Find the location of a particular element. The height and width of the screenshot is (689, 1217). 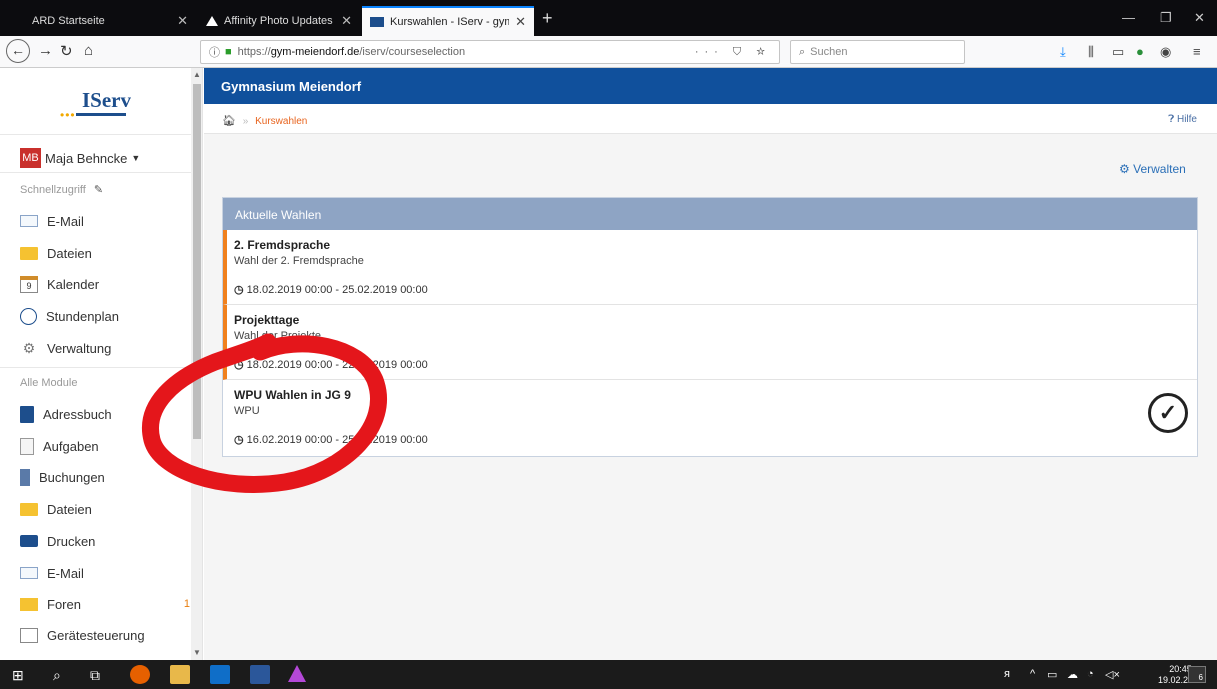

panel-title: Aktuelle Wahlen is located at coordinates (710, 214).